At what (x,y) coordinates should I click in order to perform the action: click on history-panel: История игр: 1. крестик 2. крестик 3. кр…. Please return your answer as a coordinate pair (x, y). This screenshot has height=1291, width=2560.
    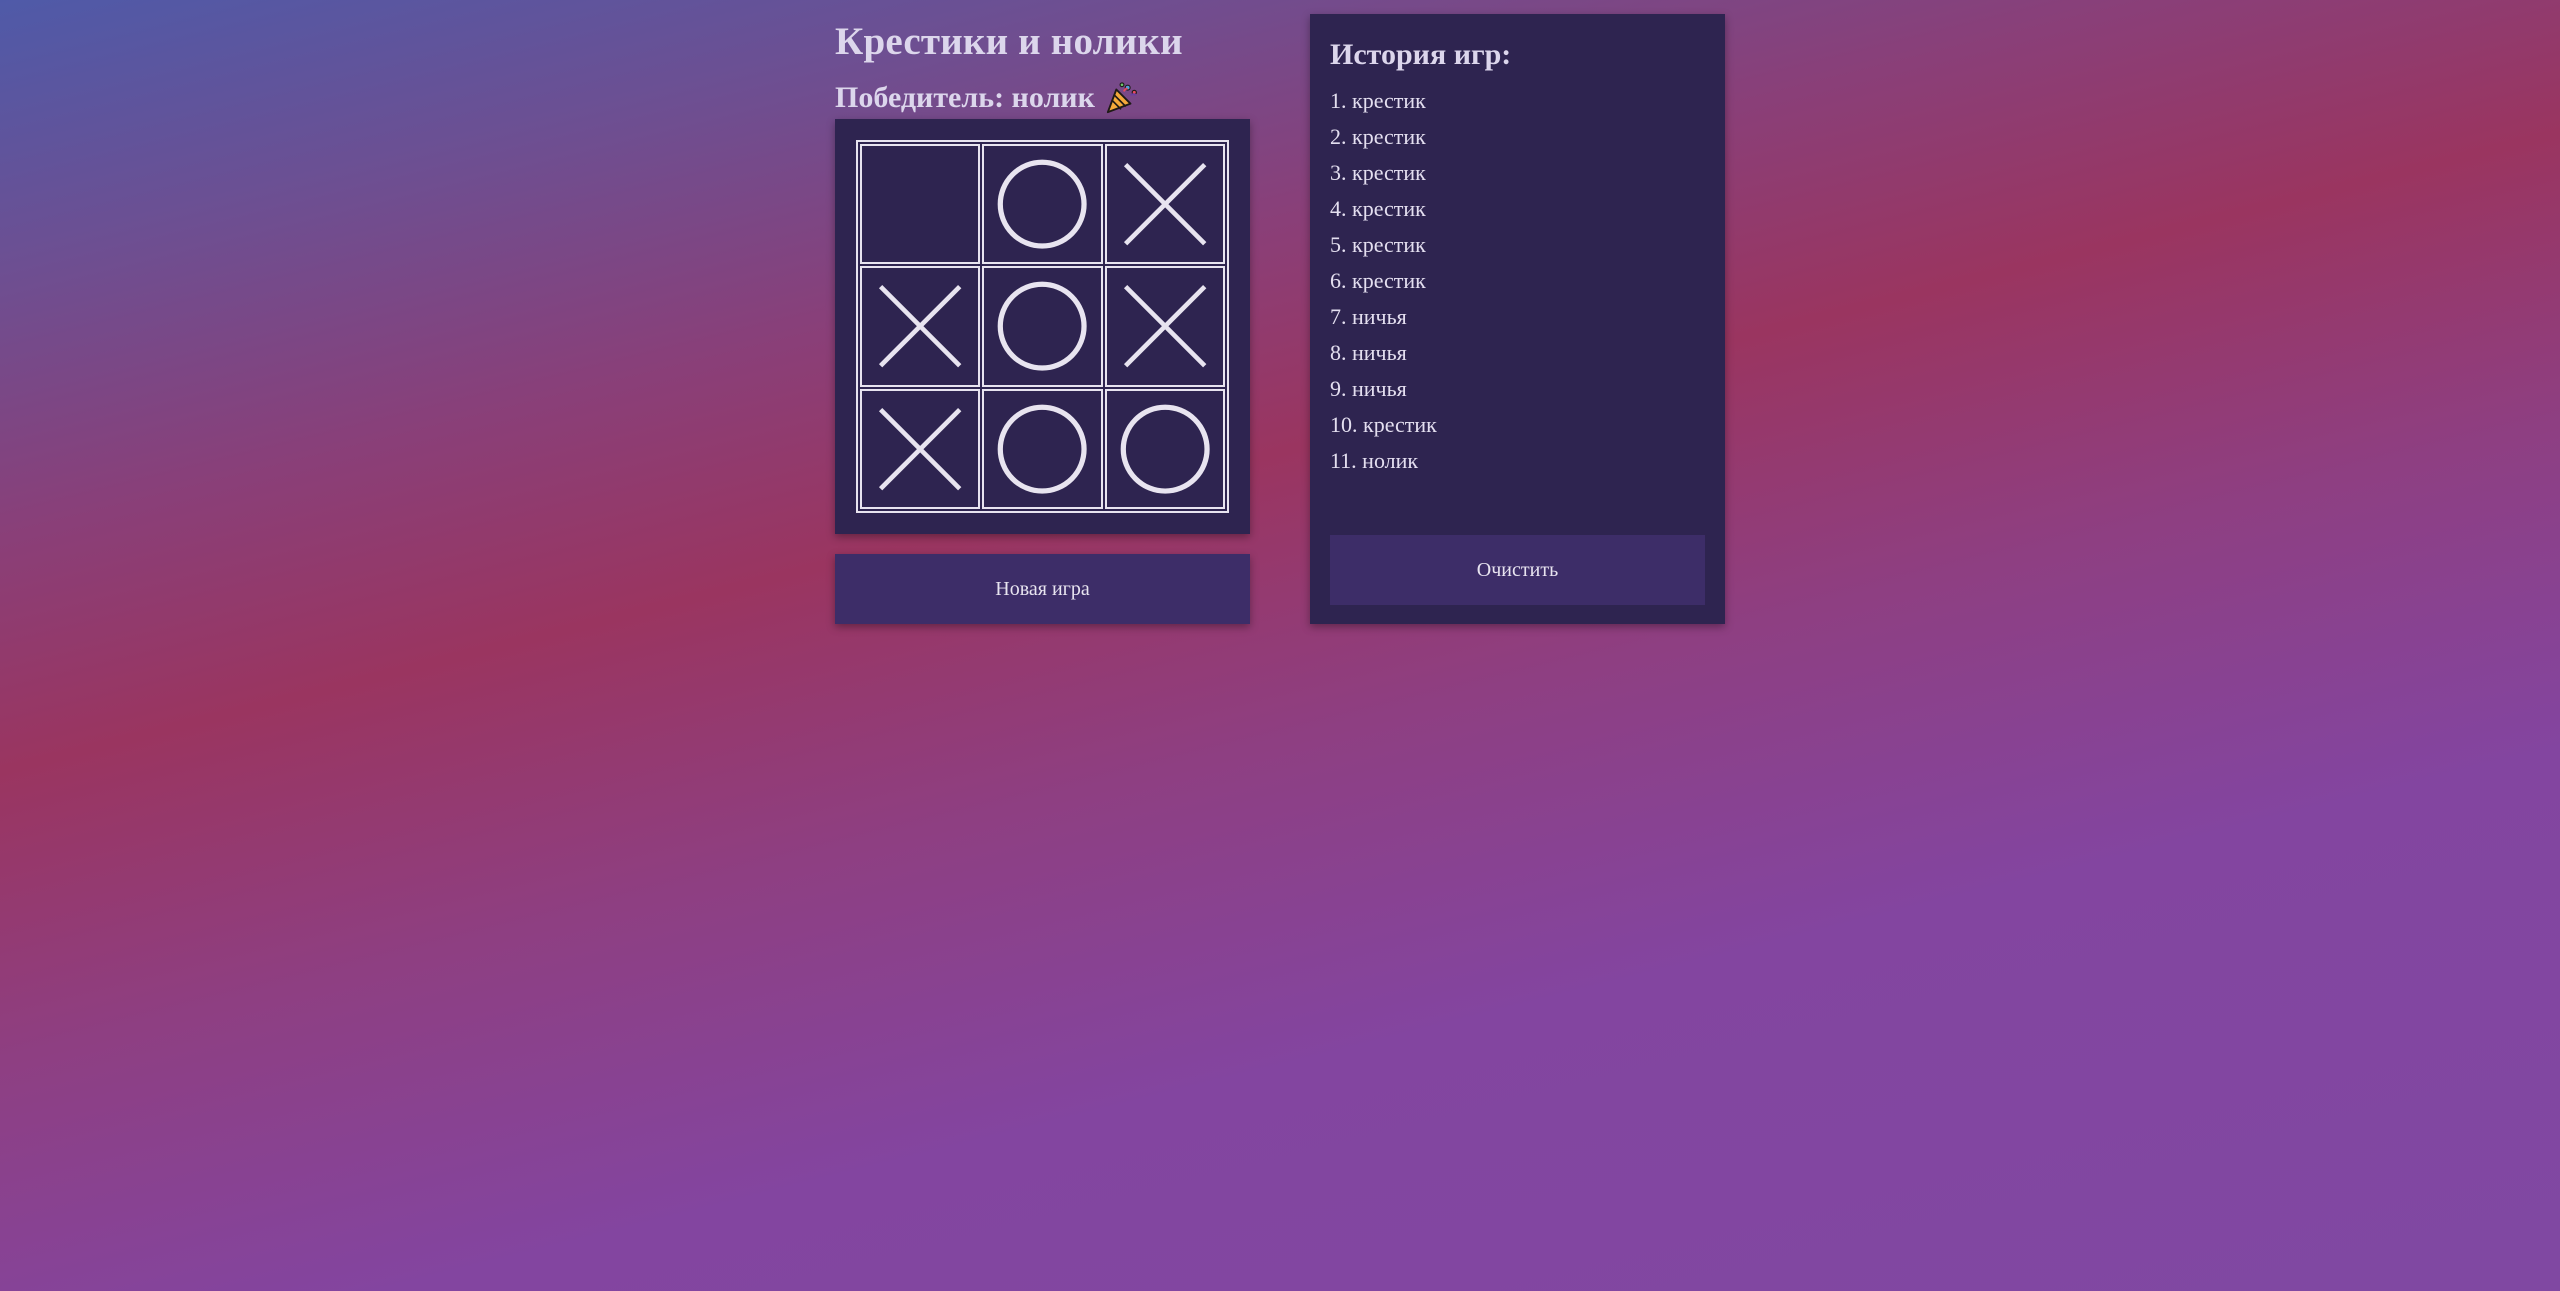
    Looking at the image, I should click on (1517, 319).